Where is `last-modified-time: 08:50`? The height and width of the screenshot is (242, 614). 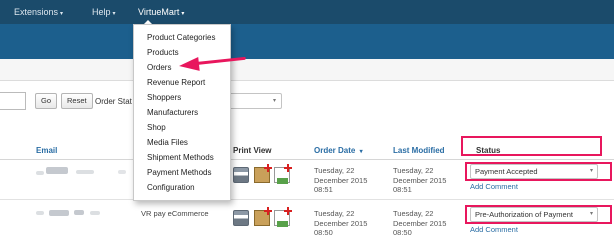
last-modified-time: 08:50 is located at coordinates (402, 232).